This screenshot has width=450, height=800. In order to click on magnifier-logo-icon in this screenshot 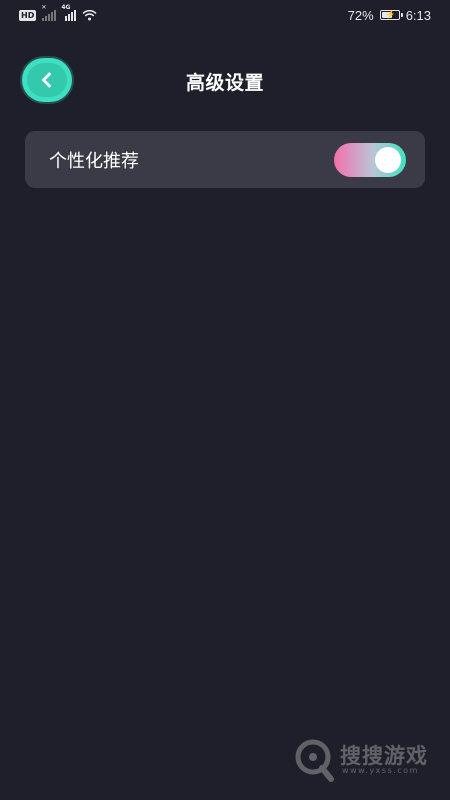, I will do `click(314, 760)`.